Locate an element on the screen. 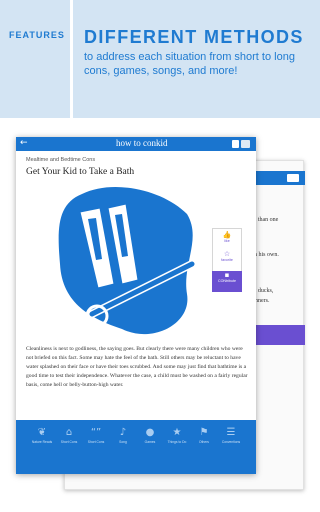 The image size is (320, 512). nav-item: ● Games is located at coordinates (150, 435).